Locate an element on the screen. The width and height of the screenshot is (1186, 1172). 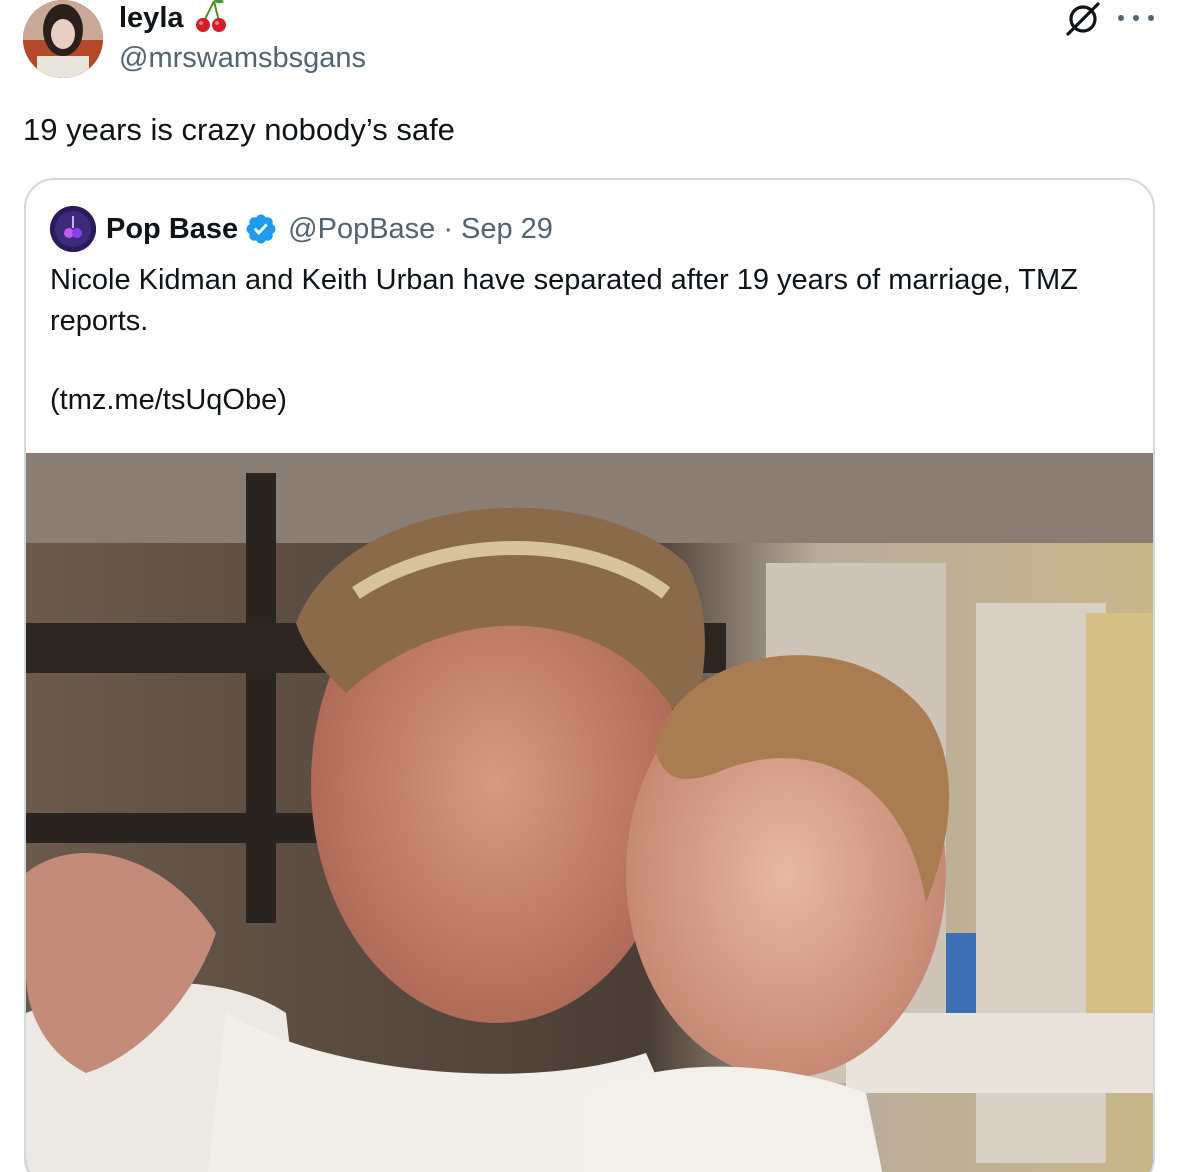
author-handle: @mrswamsbsgans is located at coordinates (242, 58).